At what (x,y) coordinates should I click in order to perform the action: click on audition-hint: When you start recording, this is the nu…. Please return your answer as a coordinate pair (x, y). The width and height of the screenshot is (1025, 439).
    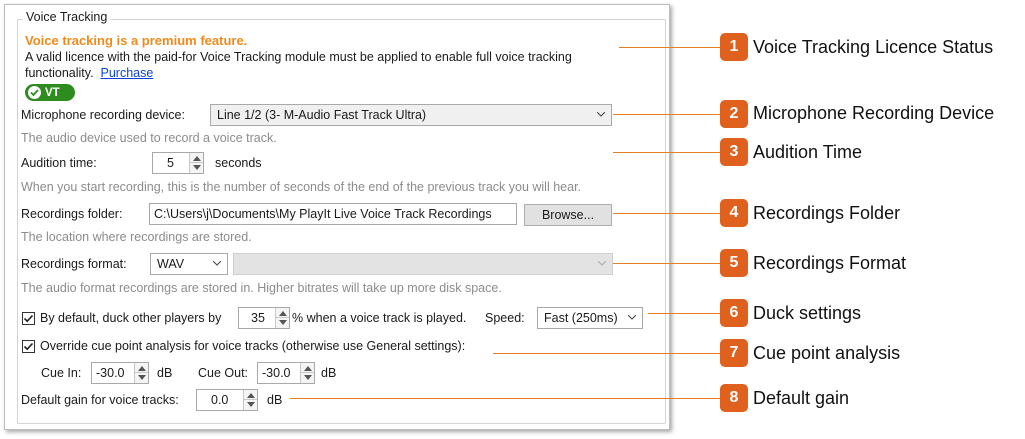
    Looking at the image, I should click on (301, 187).